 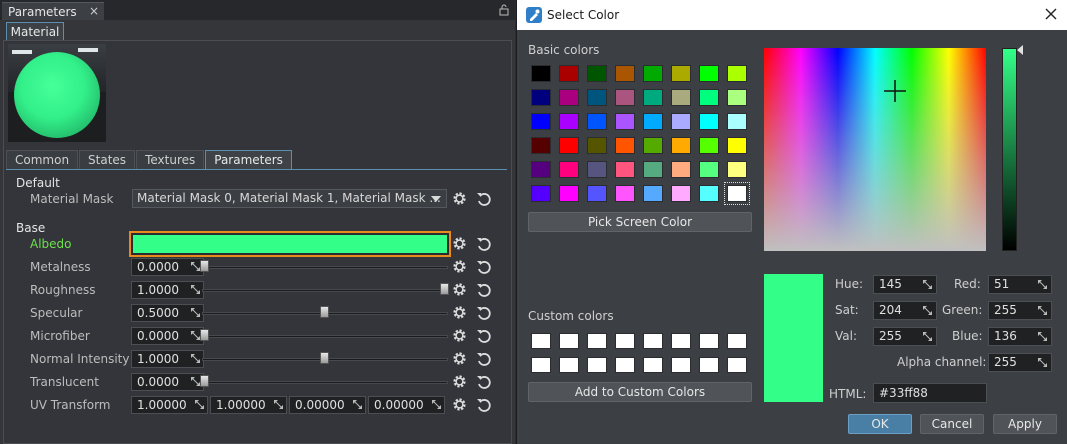 What do you see at coordinates (1051, 14) in the screenshot?
I see `close-icon` at bounding box center [1051, 14].